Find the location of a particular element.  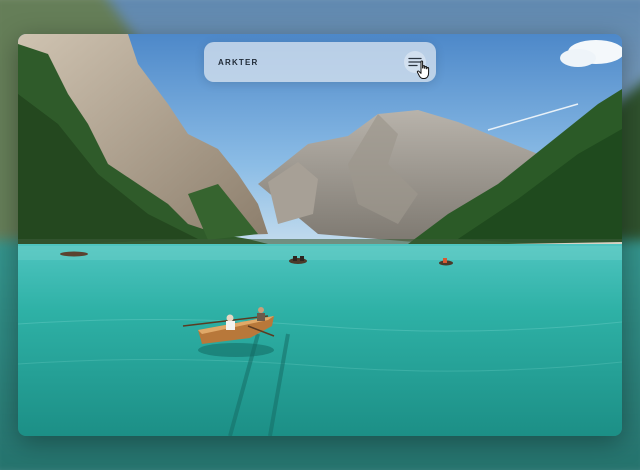

hand-pointer-icon is located at coordinates (423, 69).